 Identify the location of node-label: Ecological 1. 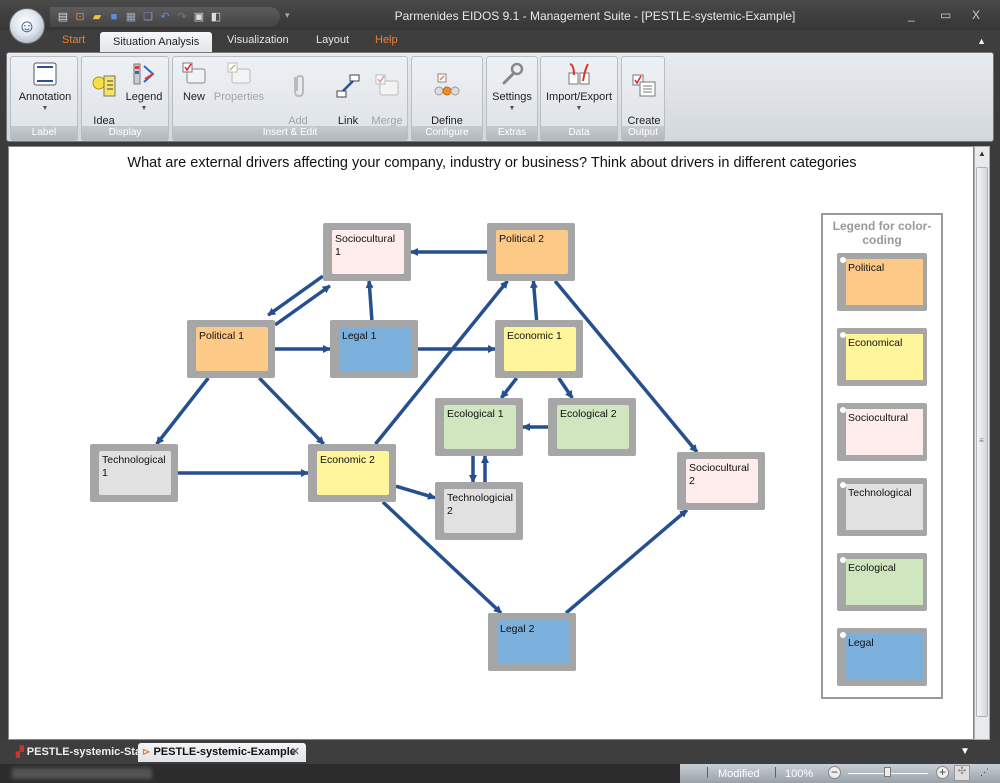
(480, 427).